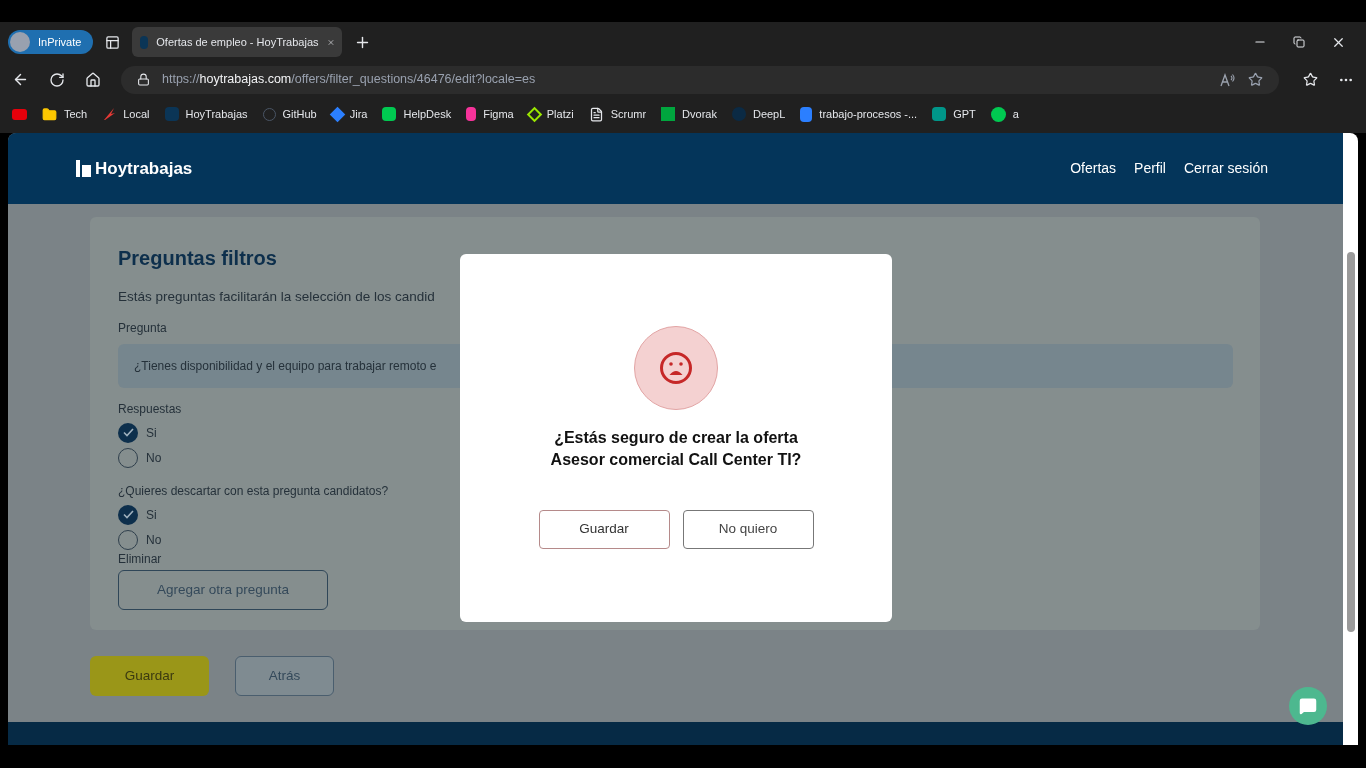 This screenshot has width=1366, height=768. Describe the element at coordinates (113, 42) in the screenshot. I see `tab-actions-icon` at that location.